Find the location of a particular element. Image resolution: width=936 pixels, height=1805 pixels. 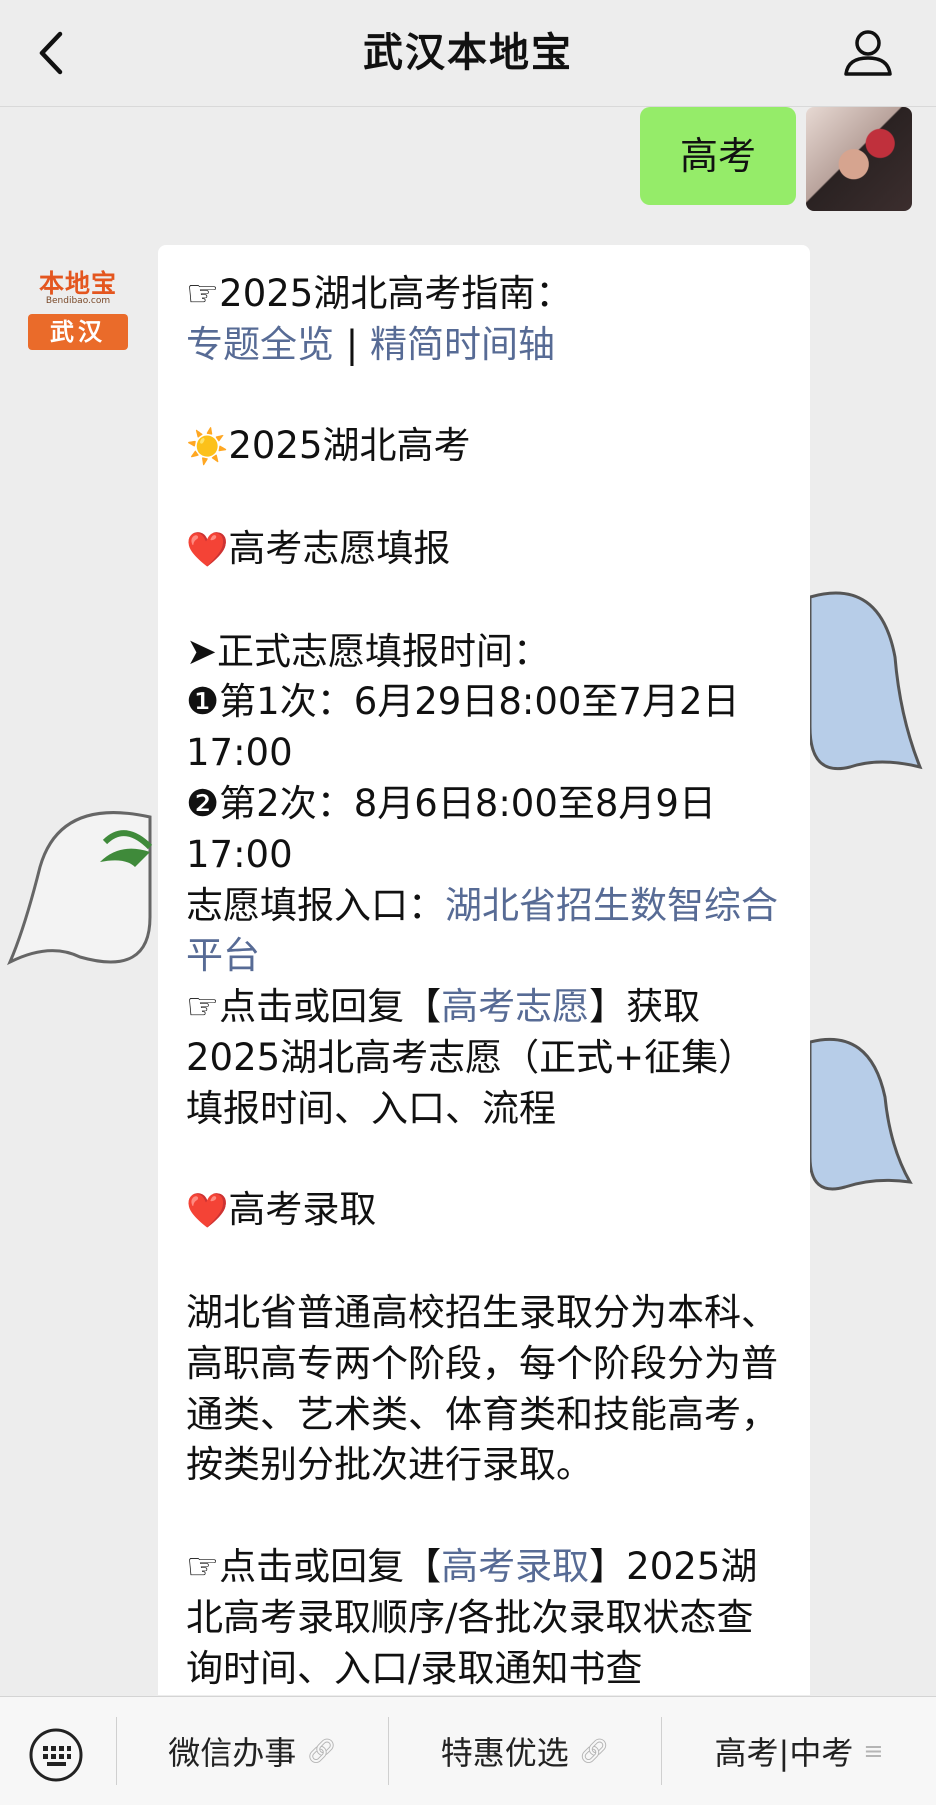

menu-item-deals: 特惠优选 🔗︎ is located at coordinates (525, 1751).